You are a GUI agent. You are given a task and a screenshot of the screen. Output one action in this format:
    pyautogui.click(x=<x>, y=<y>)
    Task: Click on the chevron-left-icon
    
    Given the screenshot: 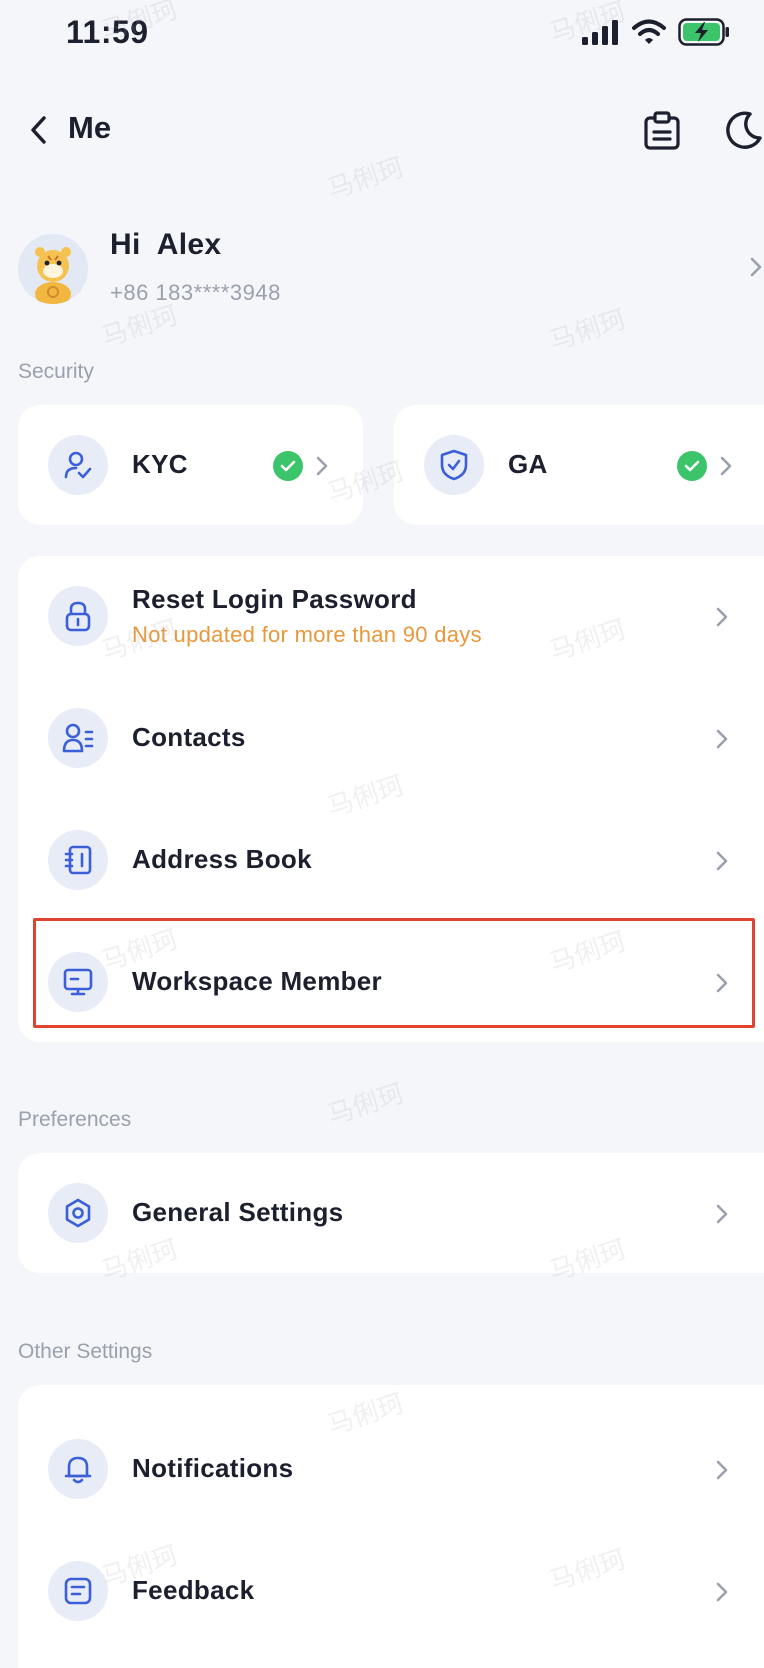 What is the action you would take?
    pyautogui.click(x=38, y=130)
    